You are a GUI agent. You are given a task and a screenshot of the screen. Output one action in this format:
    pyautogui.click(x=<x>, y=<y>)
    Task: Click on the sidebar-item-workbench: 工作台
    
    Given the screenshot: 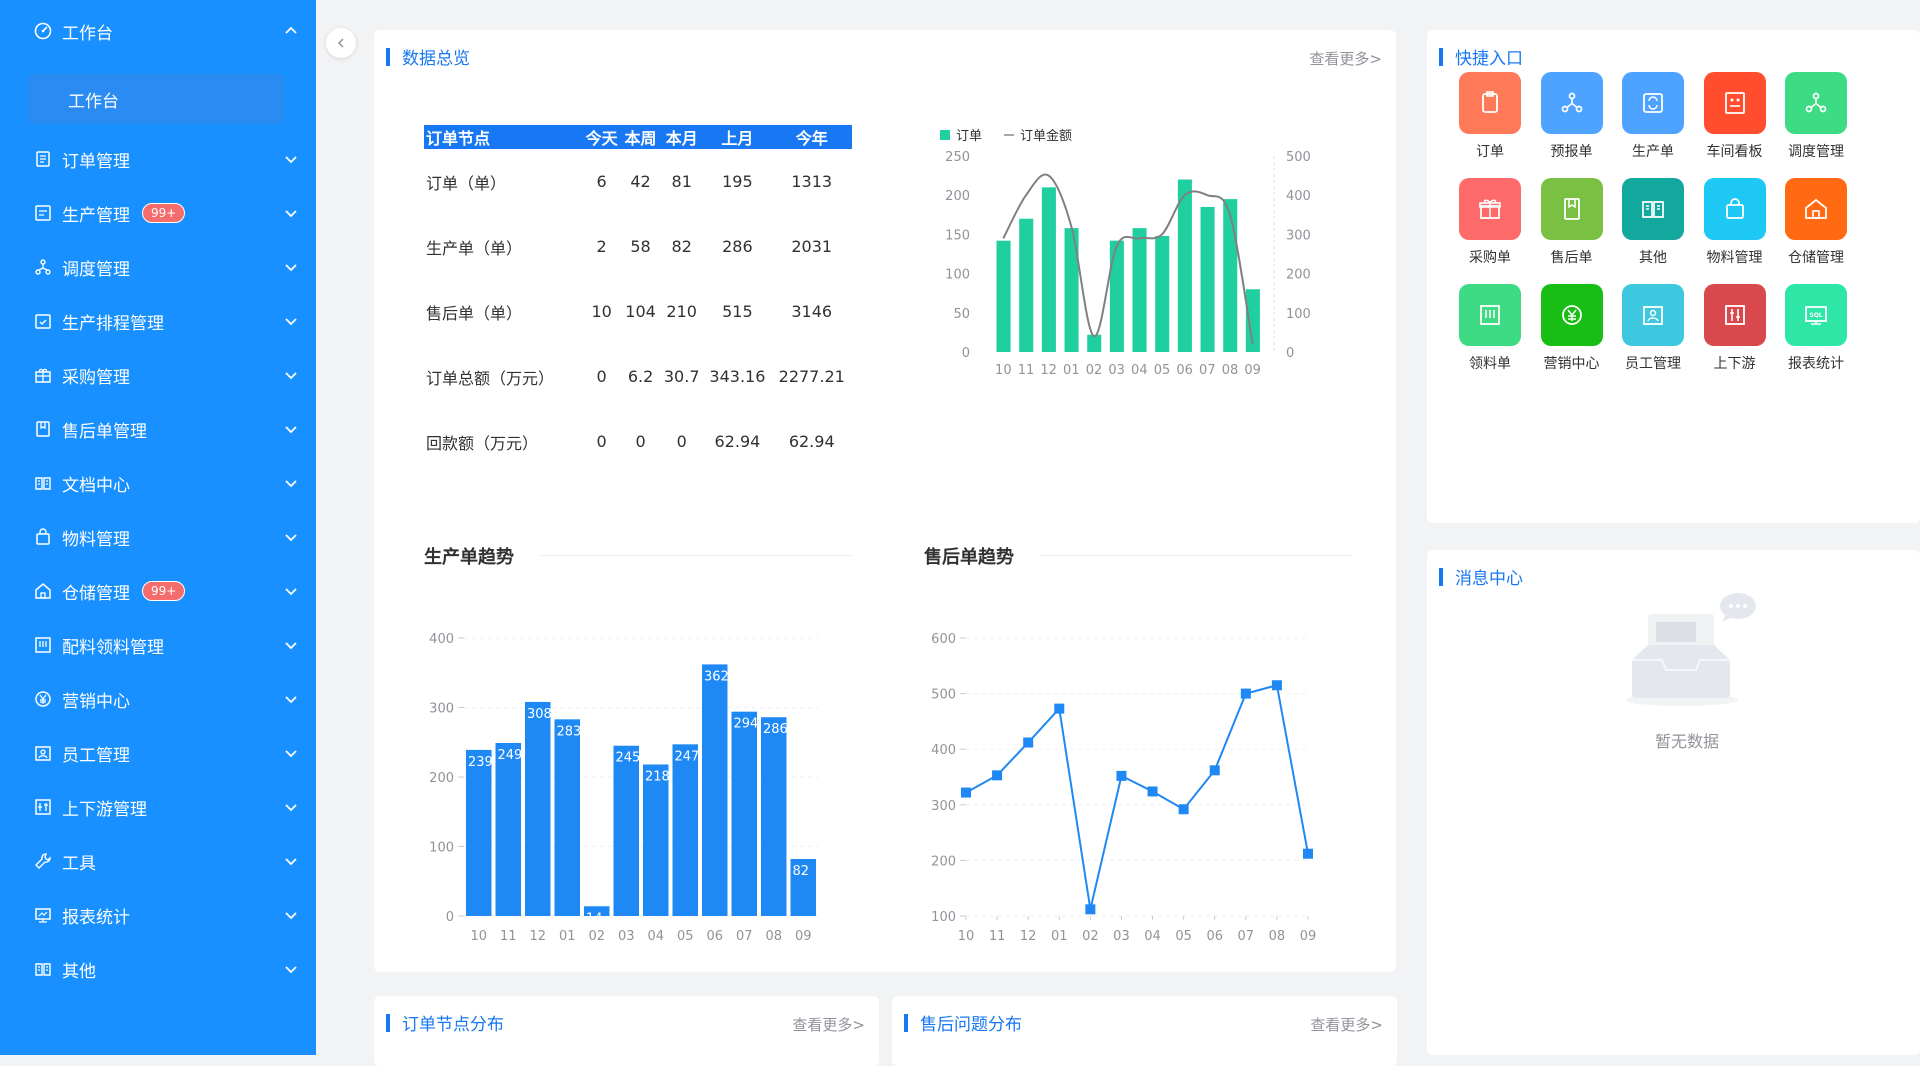 What is the action you would take?
    pyautogui.click(x=158, y=31)
    